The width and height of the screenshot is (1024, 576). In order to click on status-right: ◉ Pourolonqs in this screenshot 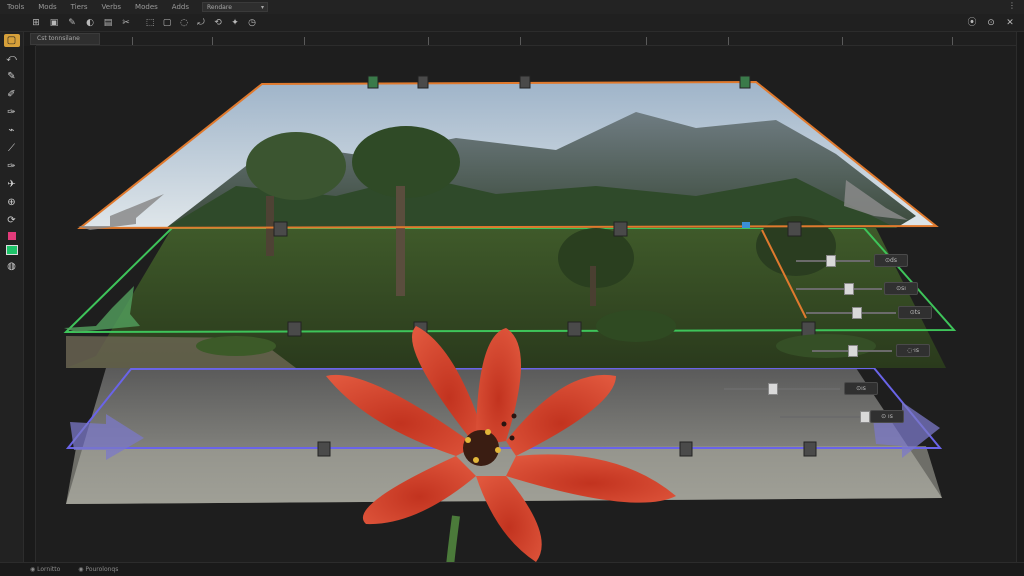, I will do `click(98, 569)`.